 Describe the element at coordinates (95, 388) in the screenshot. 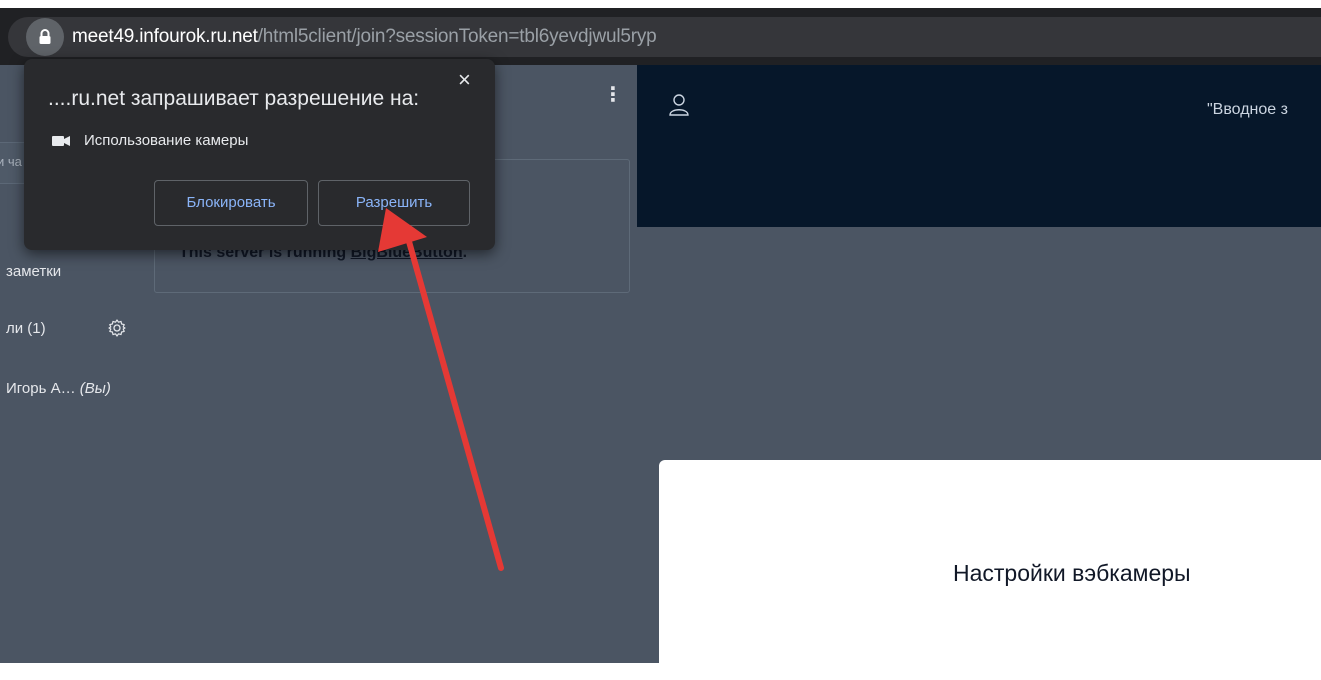

I see `you-label: (Вы)` at that location.